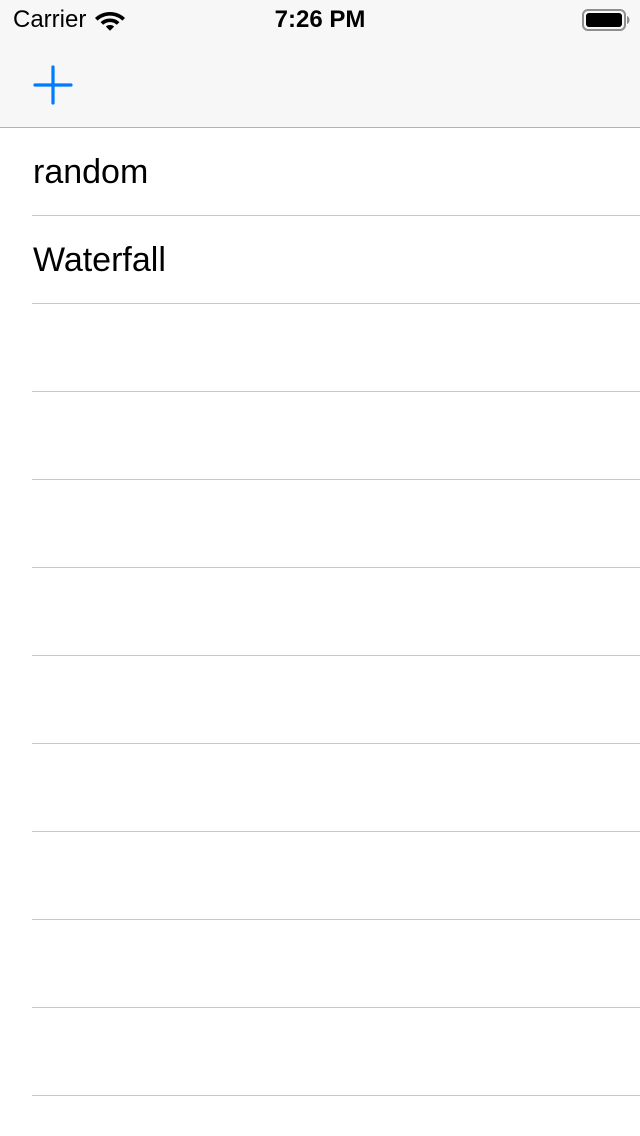 This screenshot has height=1136, width=640. What do you see at coordinates (320, 172) in the screenshot?
I see `list-item: random` at bounding box center [320, 172].